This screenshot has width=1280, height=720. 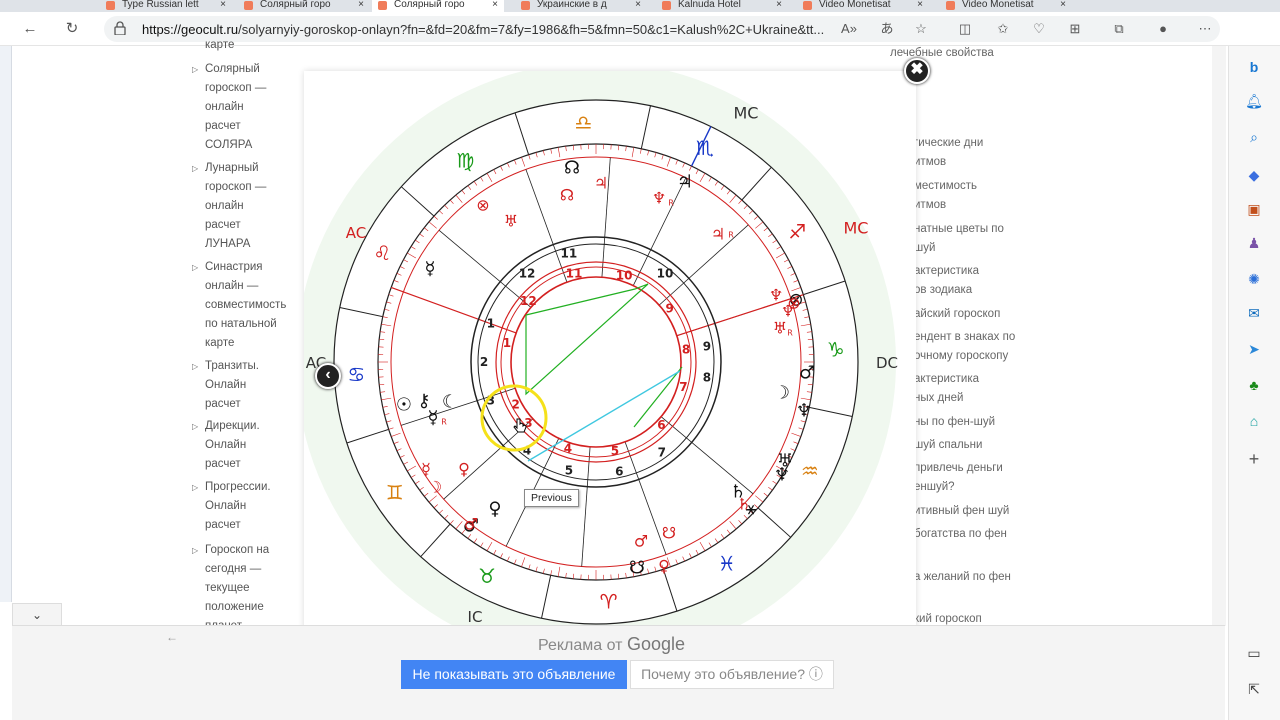 I want to click on ic-label: IC, so click(x=475, y=617).